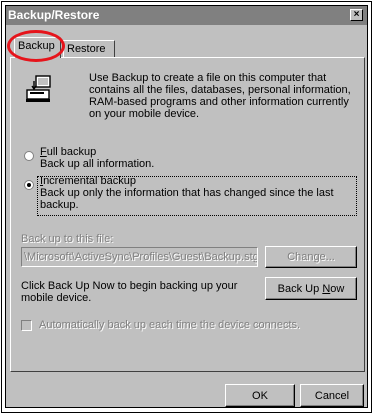  What do you see at coordinates (300, 289) in the screenshot?
I see `back-up-now-prefix: Back Up` at bounding box center [300, 289].